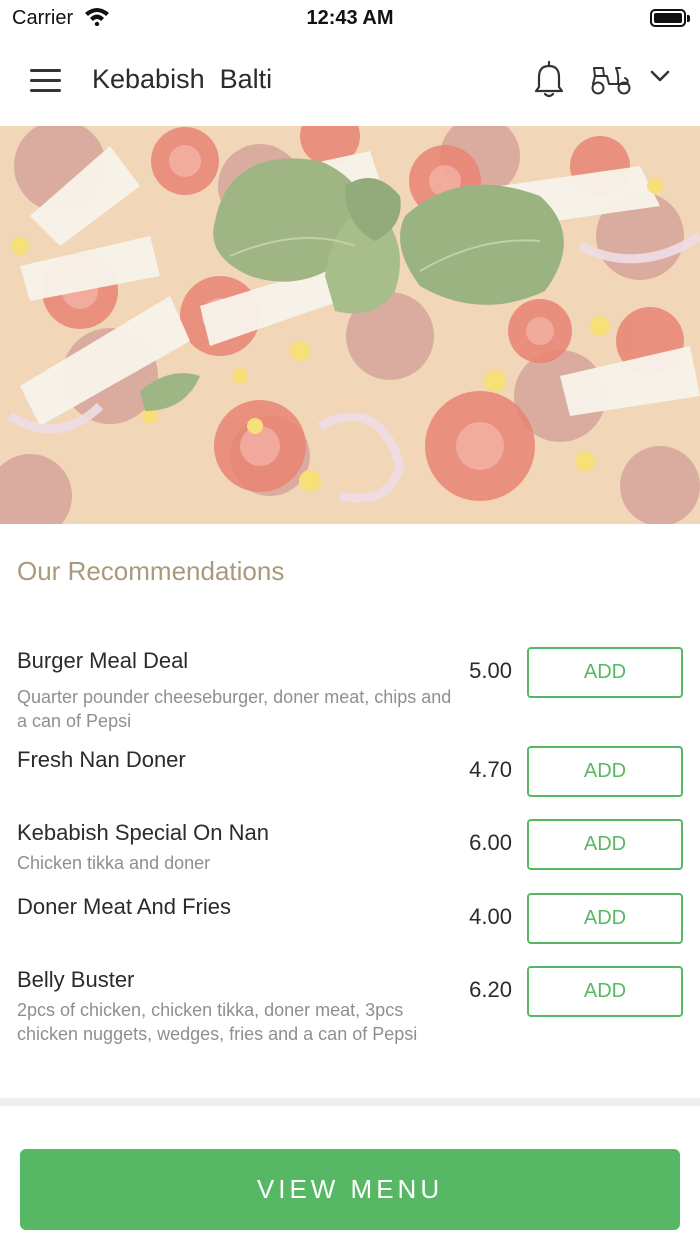  I want to click on item-price: 5.00, so click(490, 670).